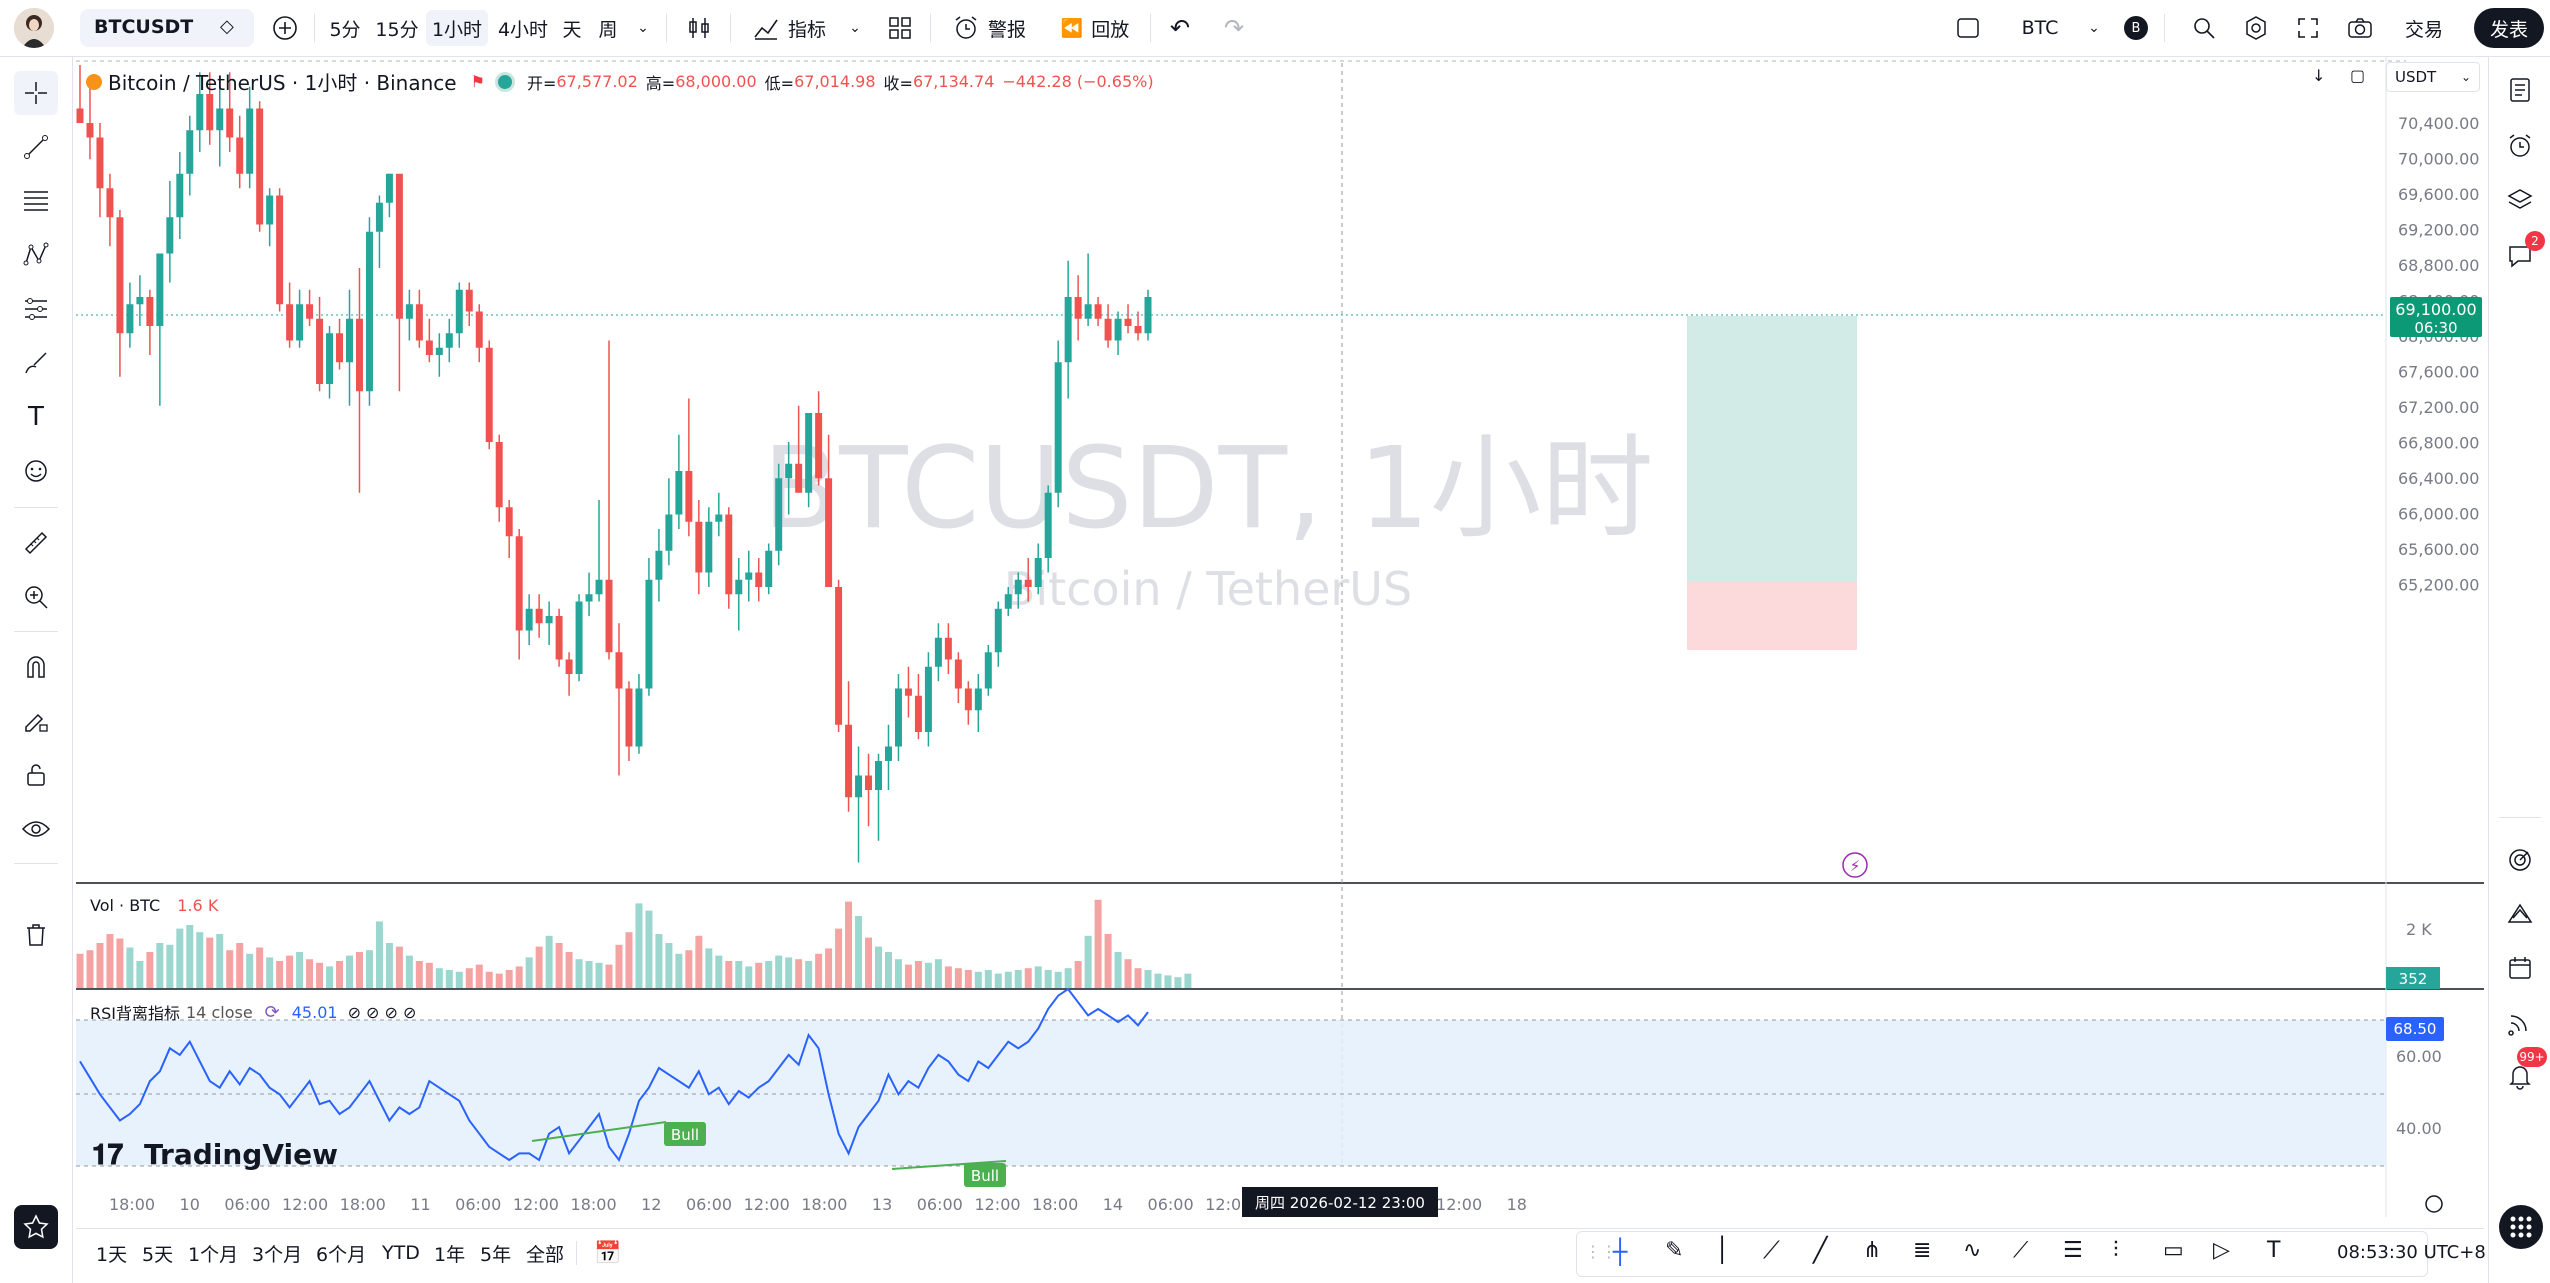 This screenshot has width=2550, height=1283. I want to click on star-watchlist-icon, so click(36, 1227).